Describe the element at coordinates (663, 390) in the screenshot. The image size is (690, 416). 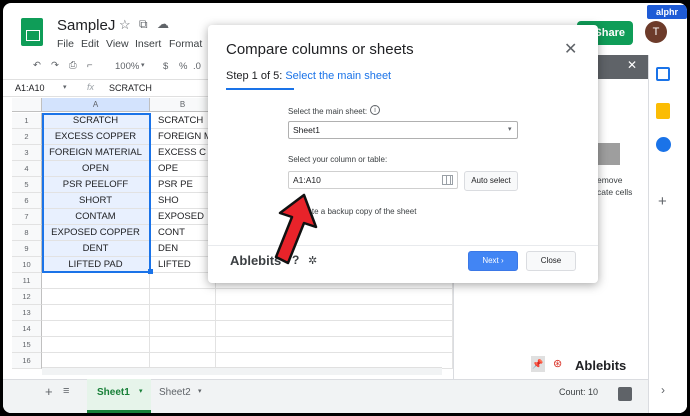
I see `expand-panel-icon: ›` at that location.